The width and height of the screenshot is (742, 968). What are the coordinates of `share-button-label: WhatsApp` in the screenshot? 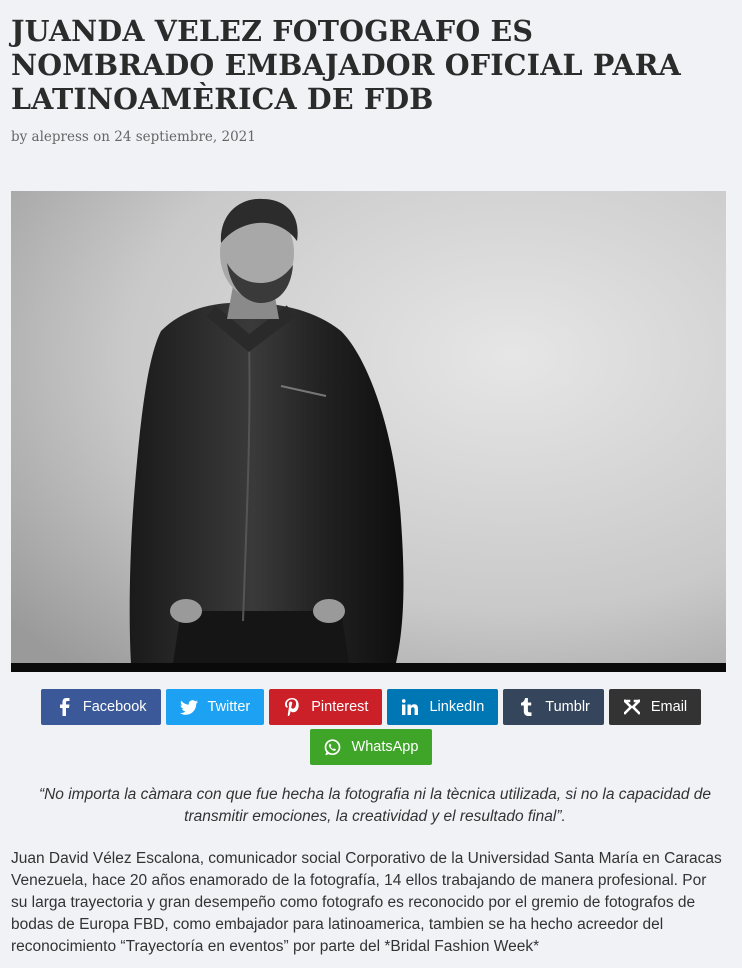 It's located at (385, 747).